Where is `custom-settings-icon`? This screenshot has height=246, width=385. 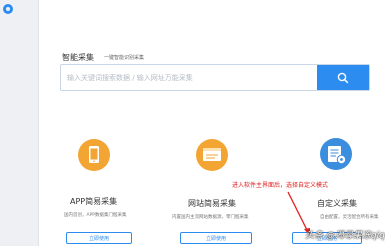 custom-settings-icon is located at coordinates (336, 154).